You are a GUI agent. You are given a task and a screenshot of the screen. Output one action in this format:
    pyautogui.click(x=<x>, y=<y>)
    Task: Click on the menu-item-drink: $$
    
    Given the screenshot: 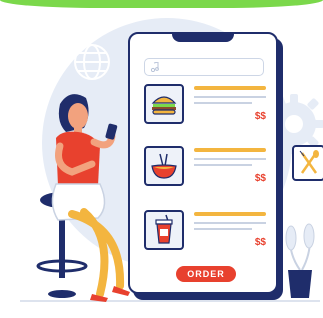 What is the action you would take?
    pyautogui.click(x=206, y=231)
    